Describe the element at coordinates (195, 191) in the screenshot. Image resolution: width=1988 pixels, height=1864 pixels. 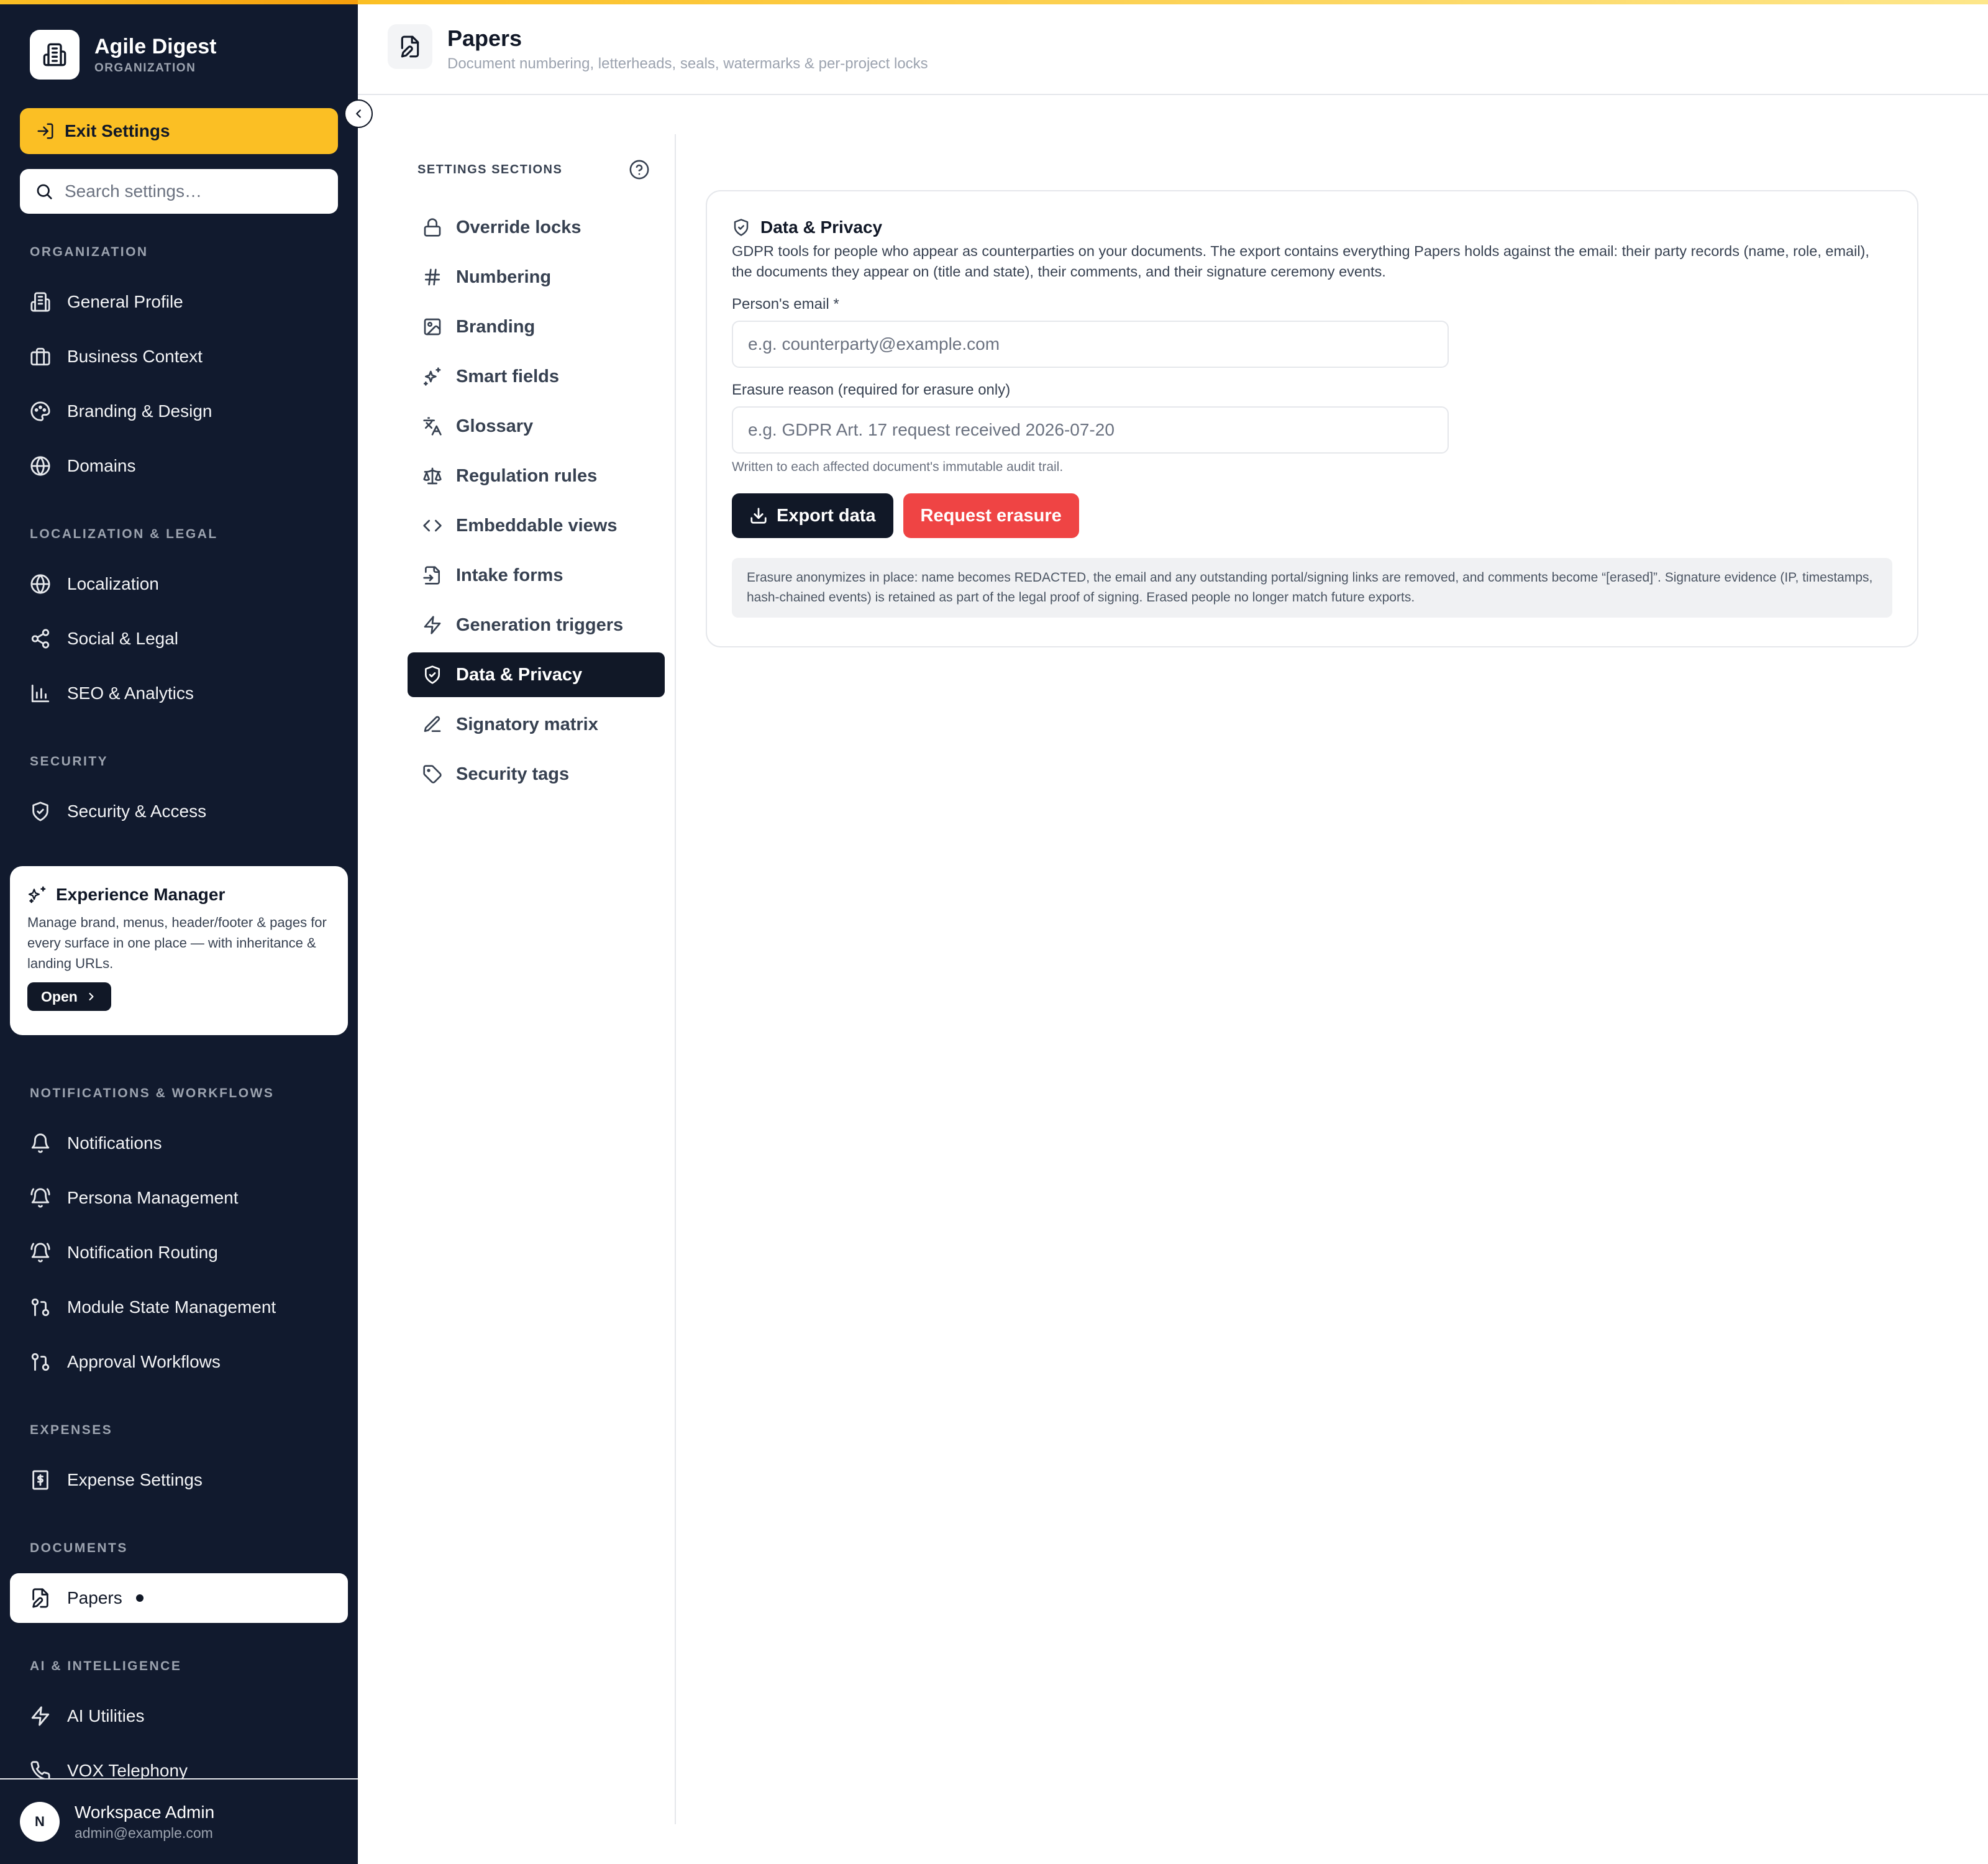
I see `search-input` at that location.